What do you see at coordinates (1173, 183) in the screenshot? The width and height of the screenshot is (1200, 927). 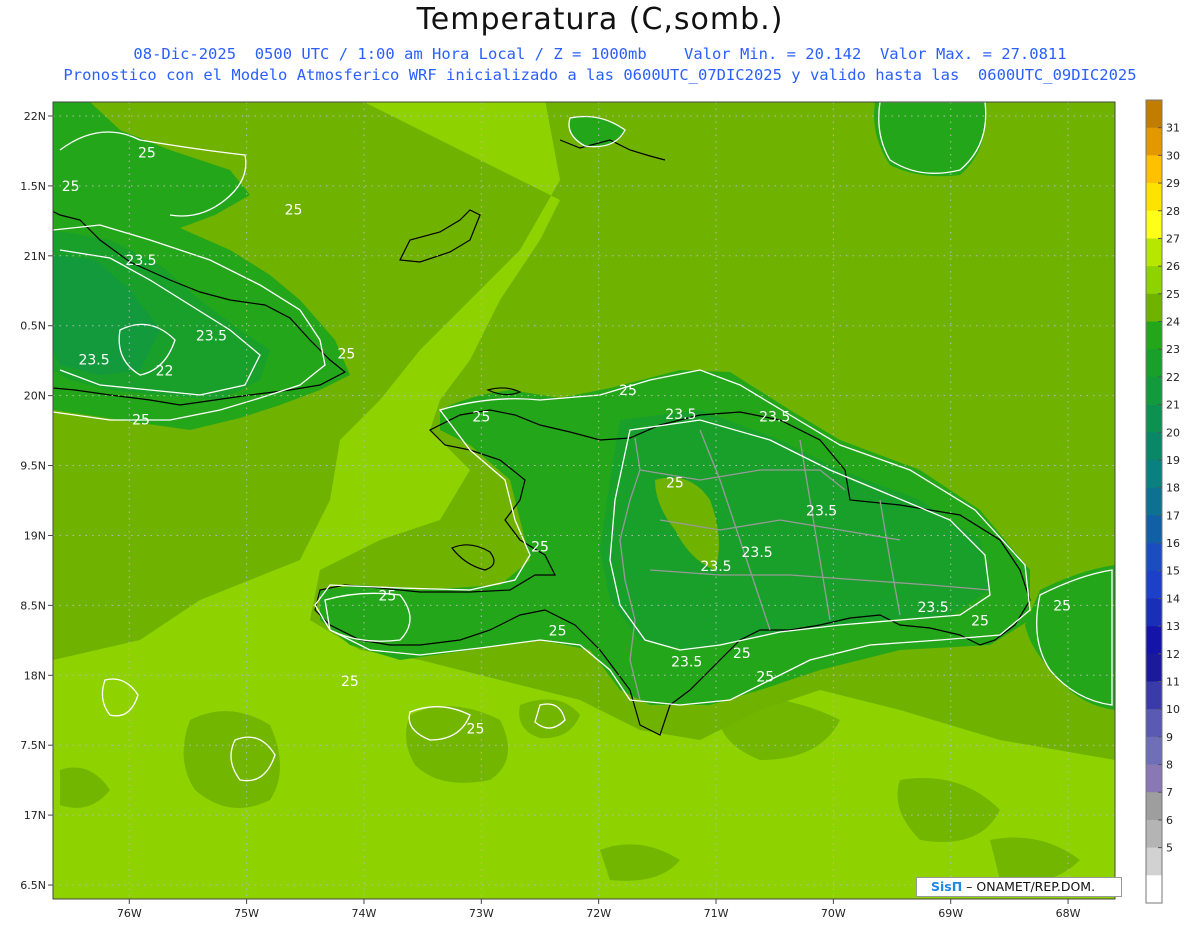 I see `colorbar-label: 29` at bounding box center [1173, 183].